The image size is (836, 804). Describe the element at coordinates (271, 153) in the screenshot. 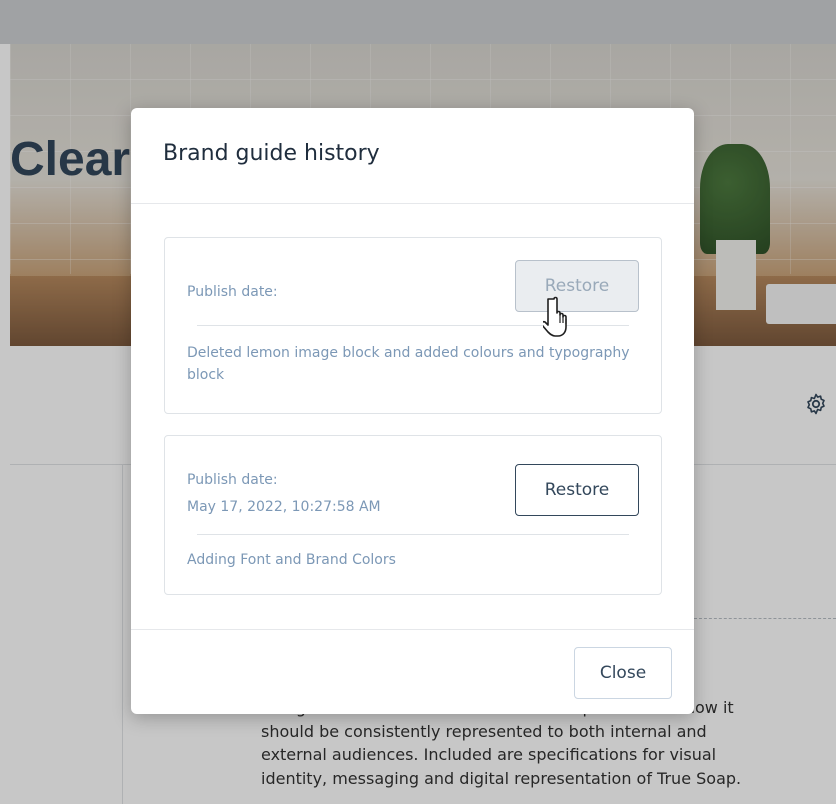

I see `modal-title: Brand guide history` at that location.